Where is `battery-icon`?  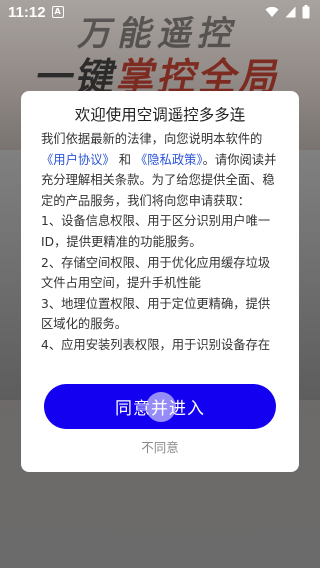
battery-icon is located at coordinates (306, 12).